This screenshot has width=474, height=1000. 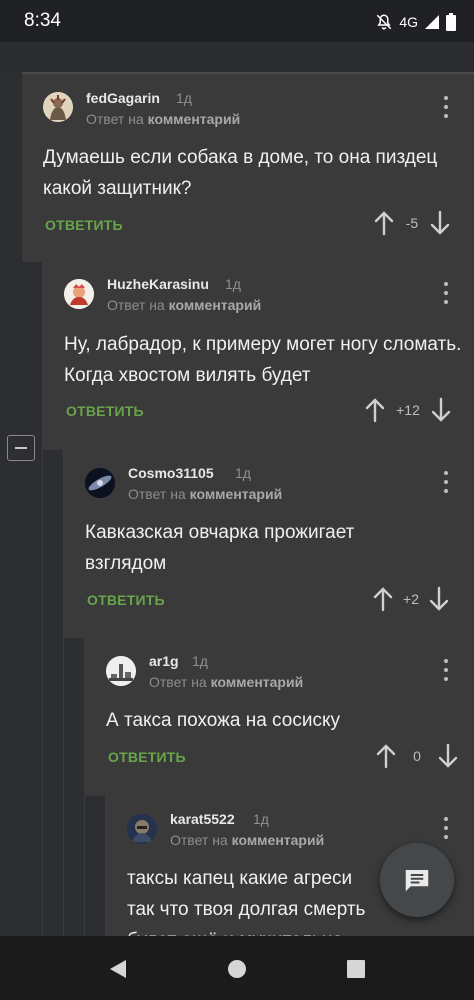 What do you see at coordinates (408, 22) in the screenshot?
I see `network-label: 4G` at bounding box center [408, 22].